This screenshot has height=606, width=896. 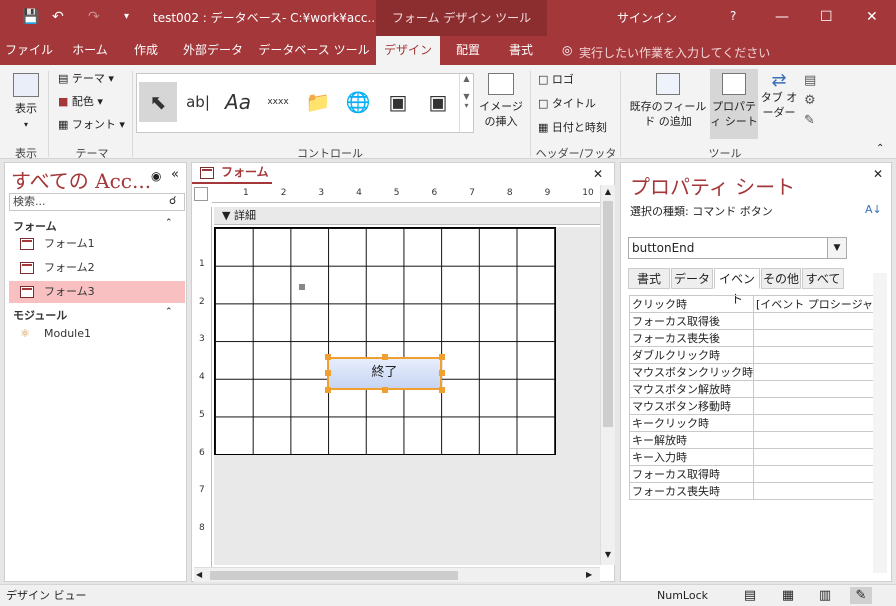 I want to click on close-pane-icon: ✕, so click(x=878, y=174).